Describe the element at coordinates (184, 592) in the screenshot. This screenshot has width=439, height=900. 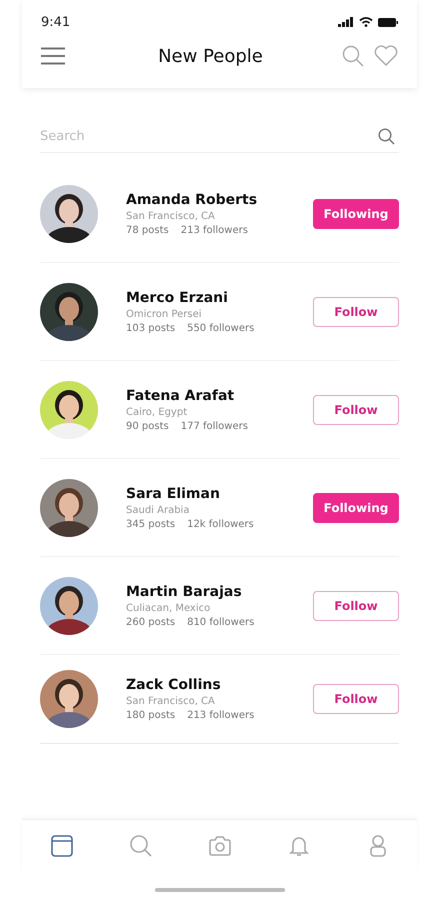
I see `person-name: Martin Barajas` at that location.